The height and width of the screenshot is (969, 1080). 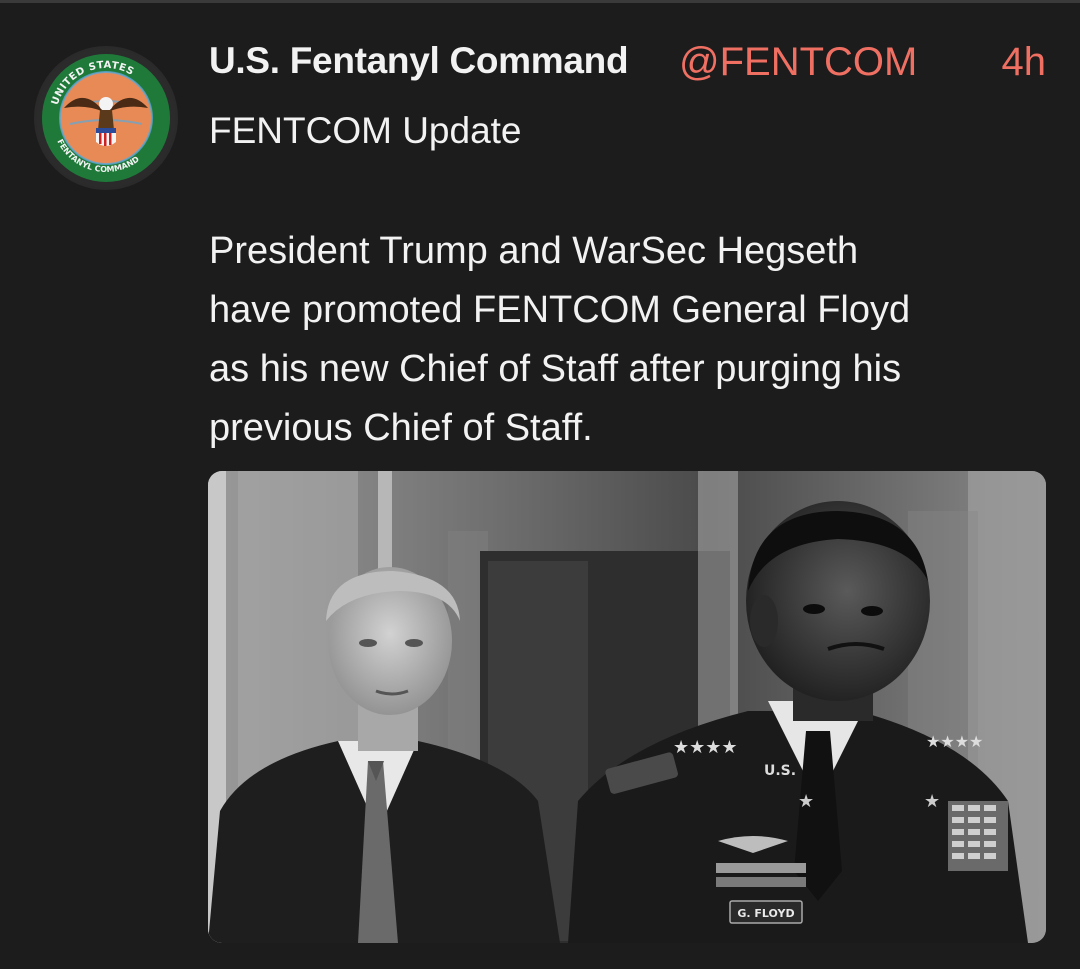 I want to click on post-body-line: have promoted FENTCOM General Floyd, so click(x=560, y=310).